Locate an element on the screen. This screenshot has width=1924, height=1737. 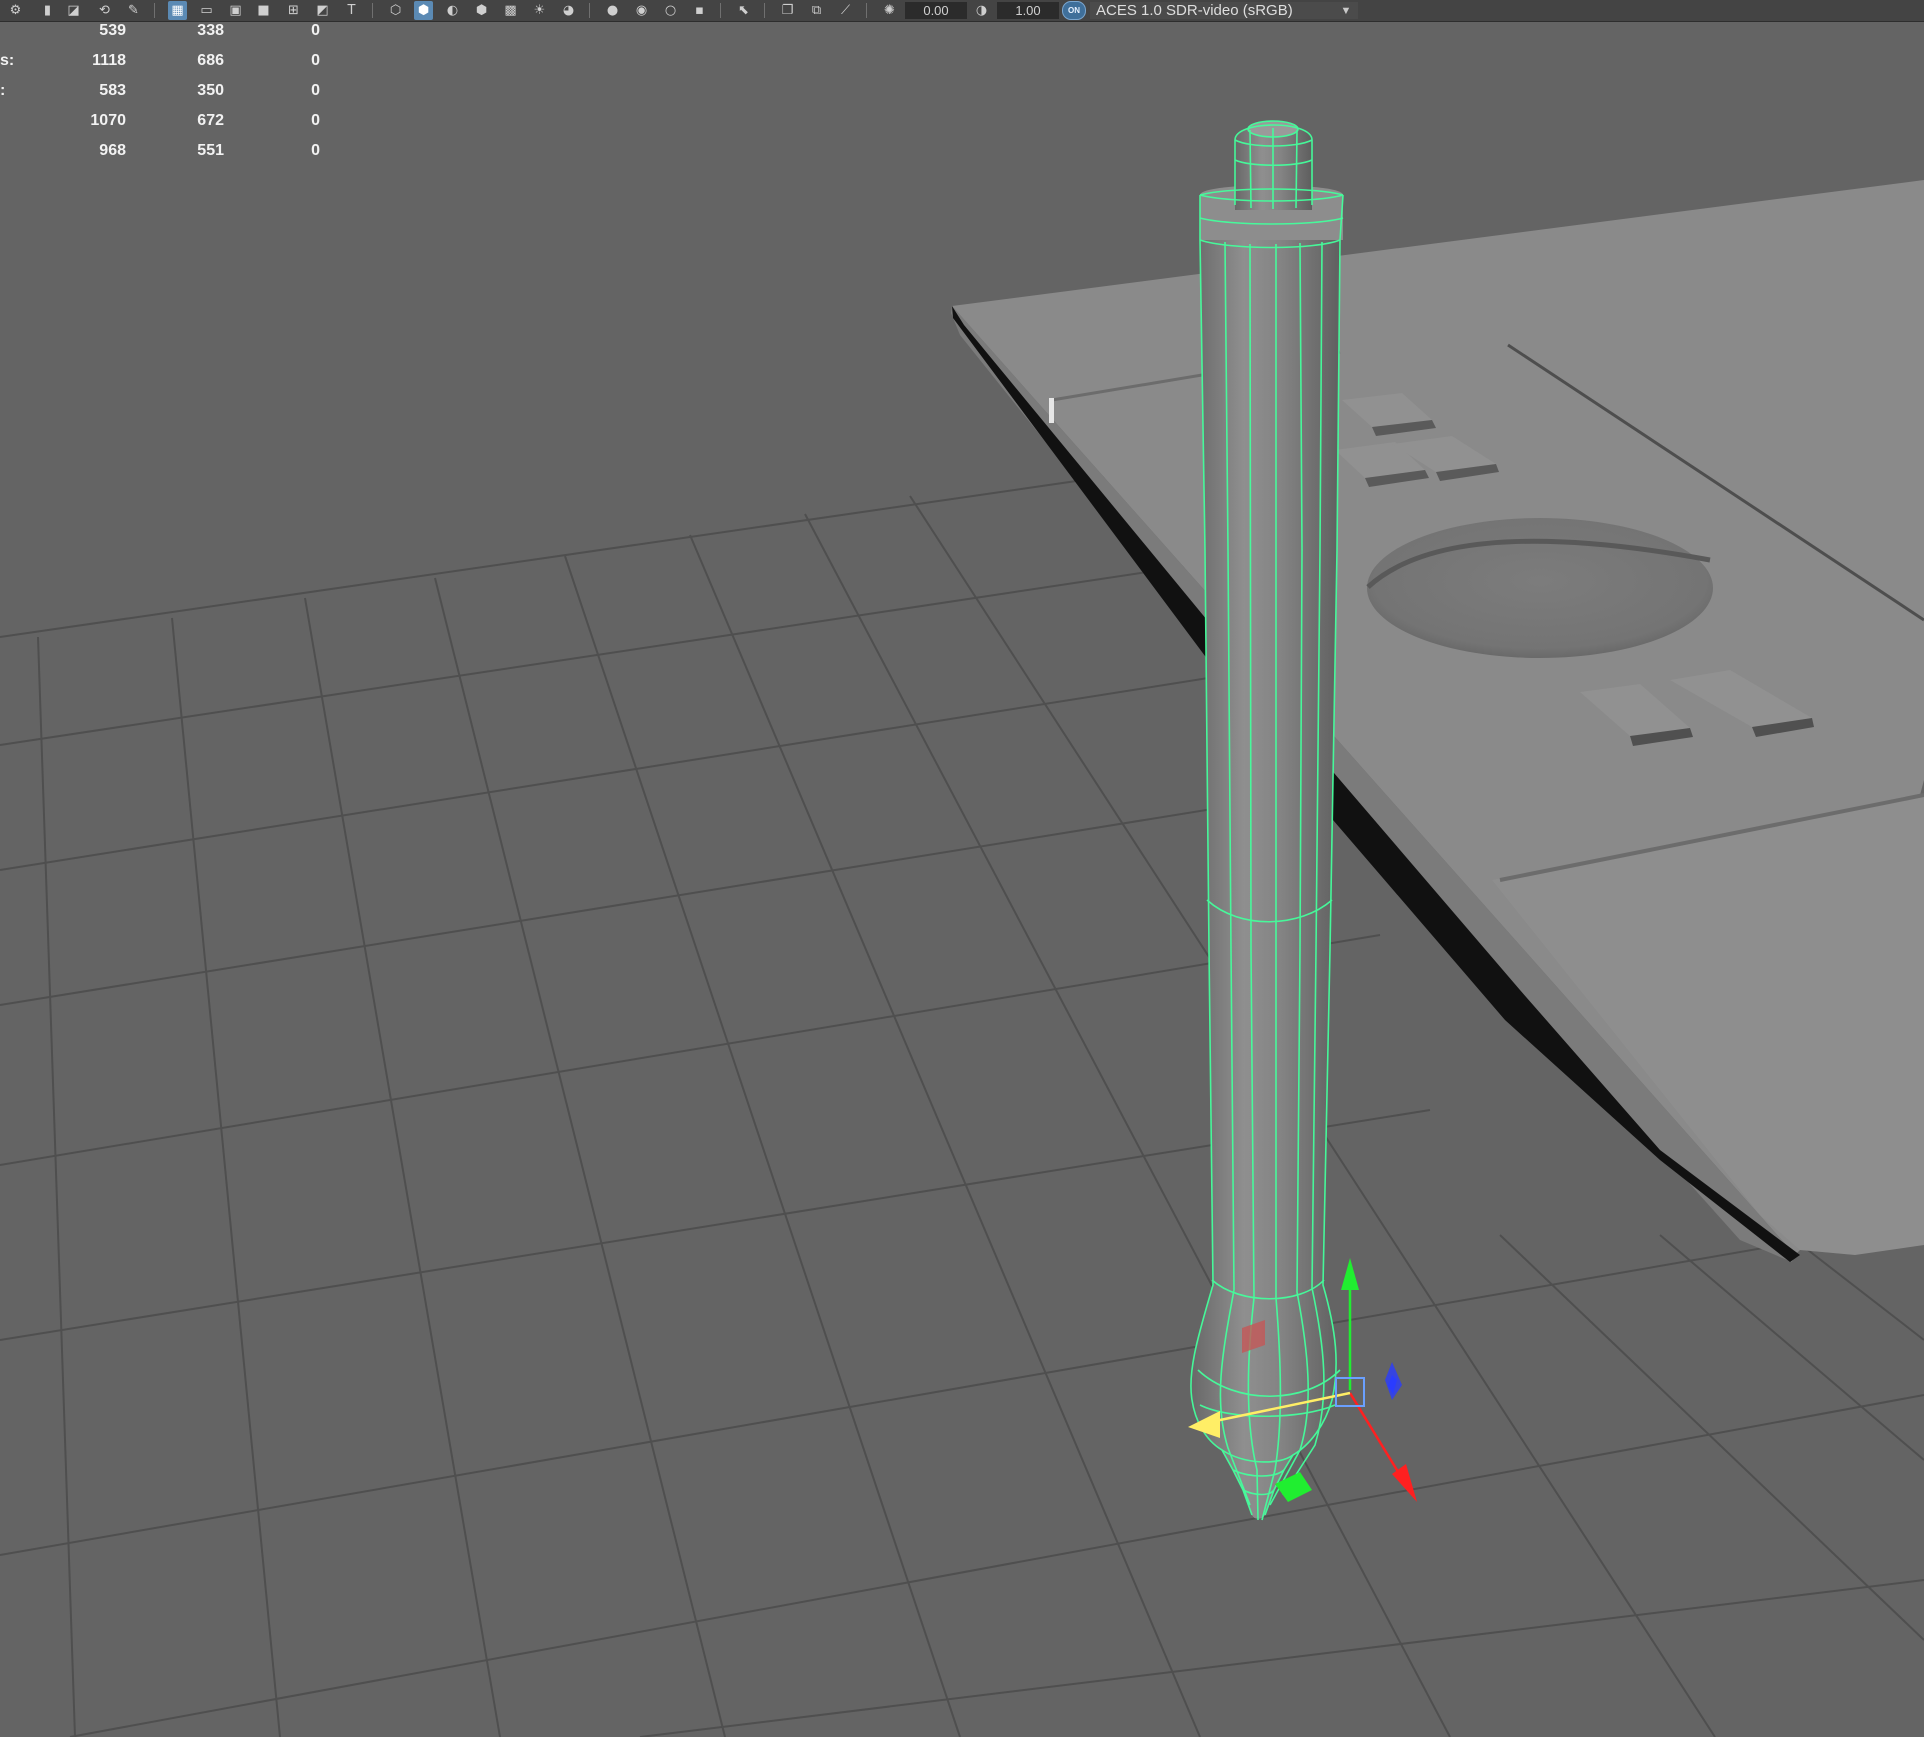
isolate-select-icon: ⬉ is located at coordinates (743, 10).